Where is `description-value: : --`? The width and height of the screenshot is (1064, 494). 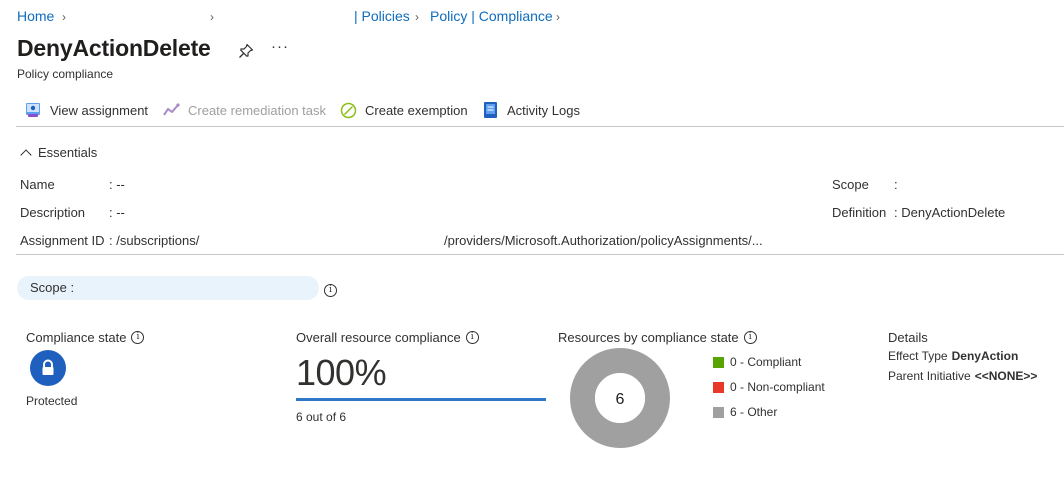 description-value: : -- is located at coordinates (117, 212).